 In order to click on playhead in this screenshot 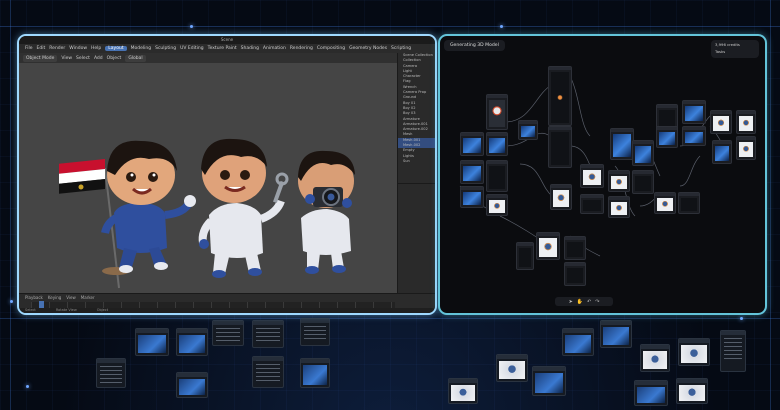, I will do `click(41, 304)`.